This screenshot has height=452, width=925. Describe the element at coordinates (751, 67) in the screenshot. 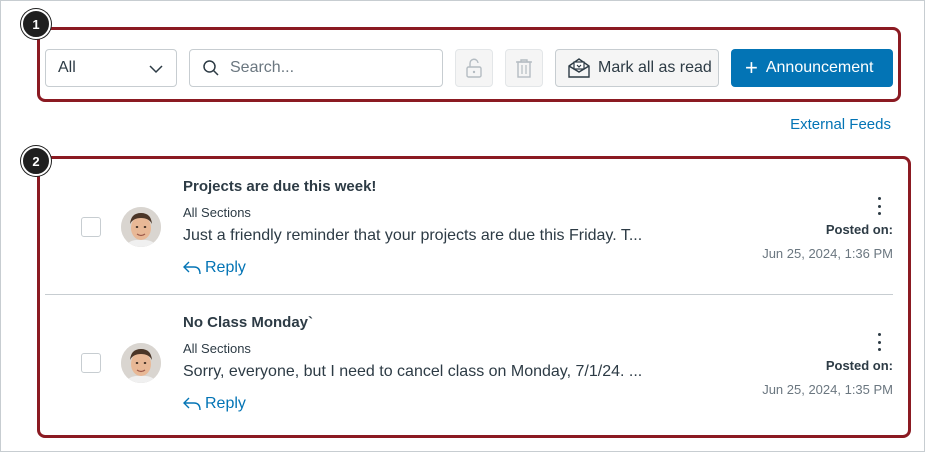

I see `plus-icon: +` at that location.